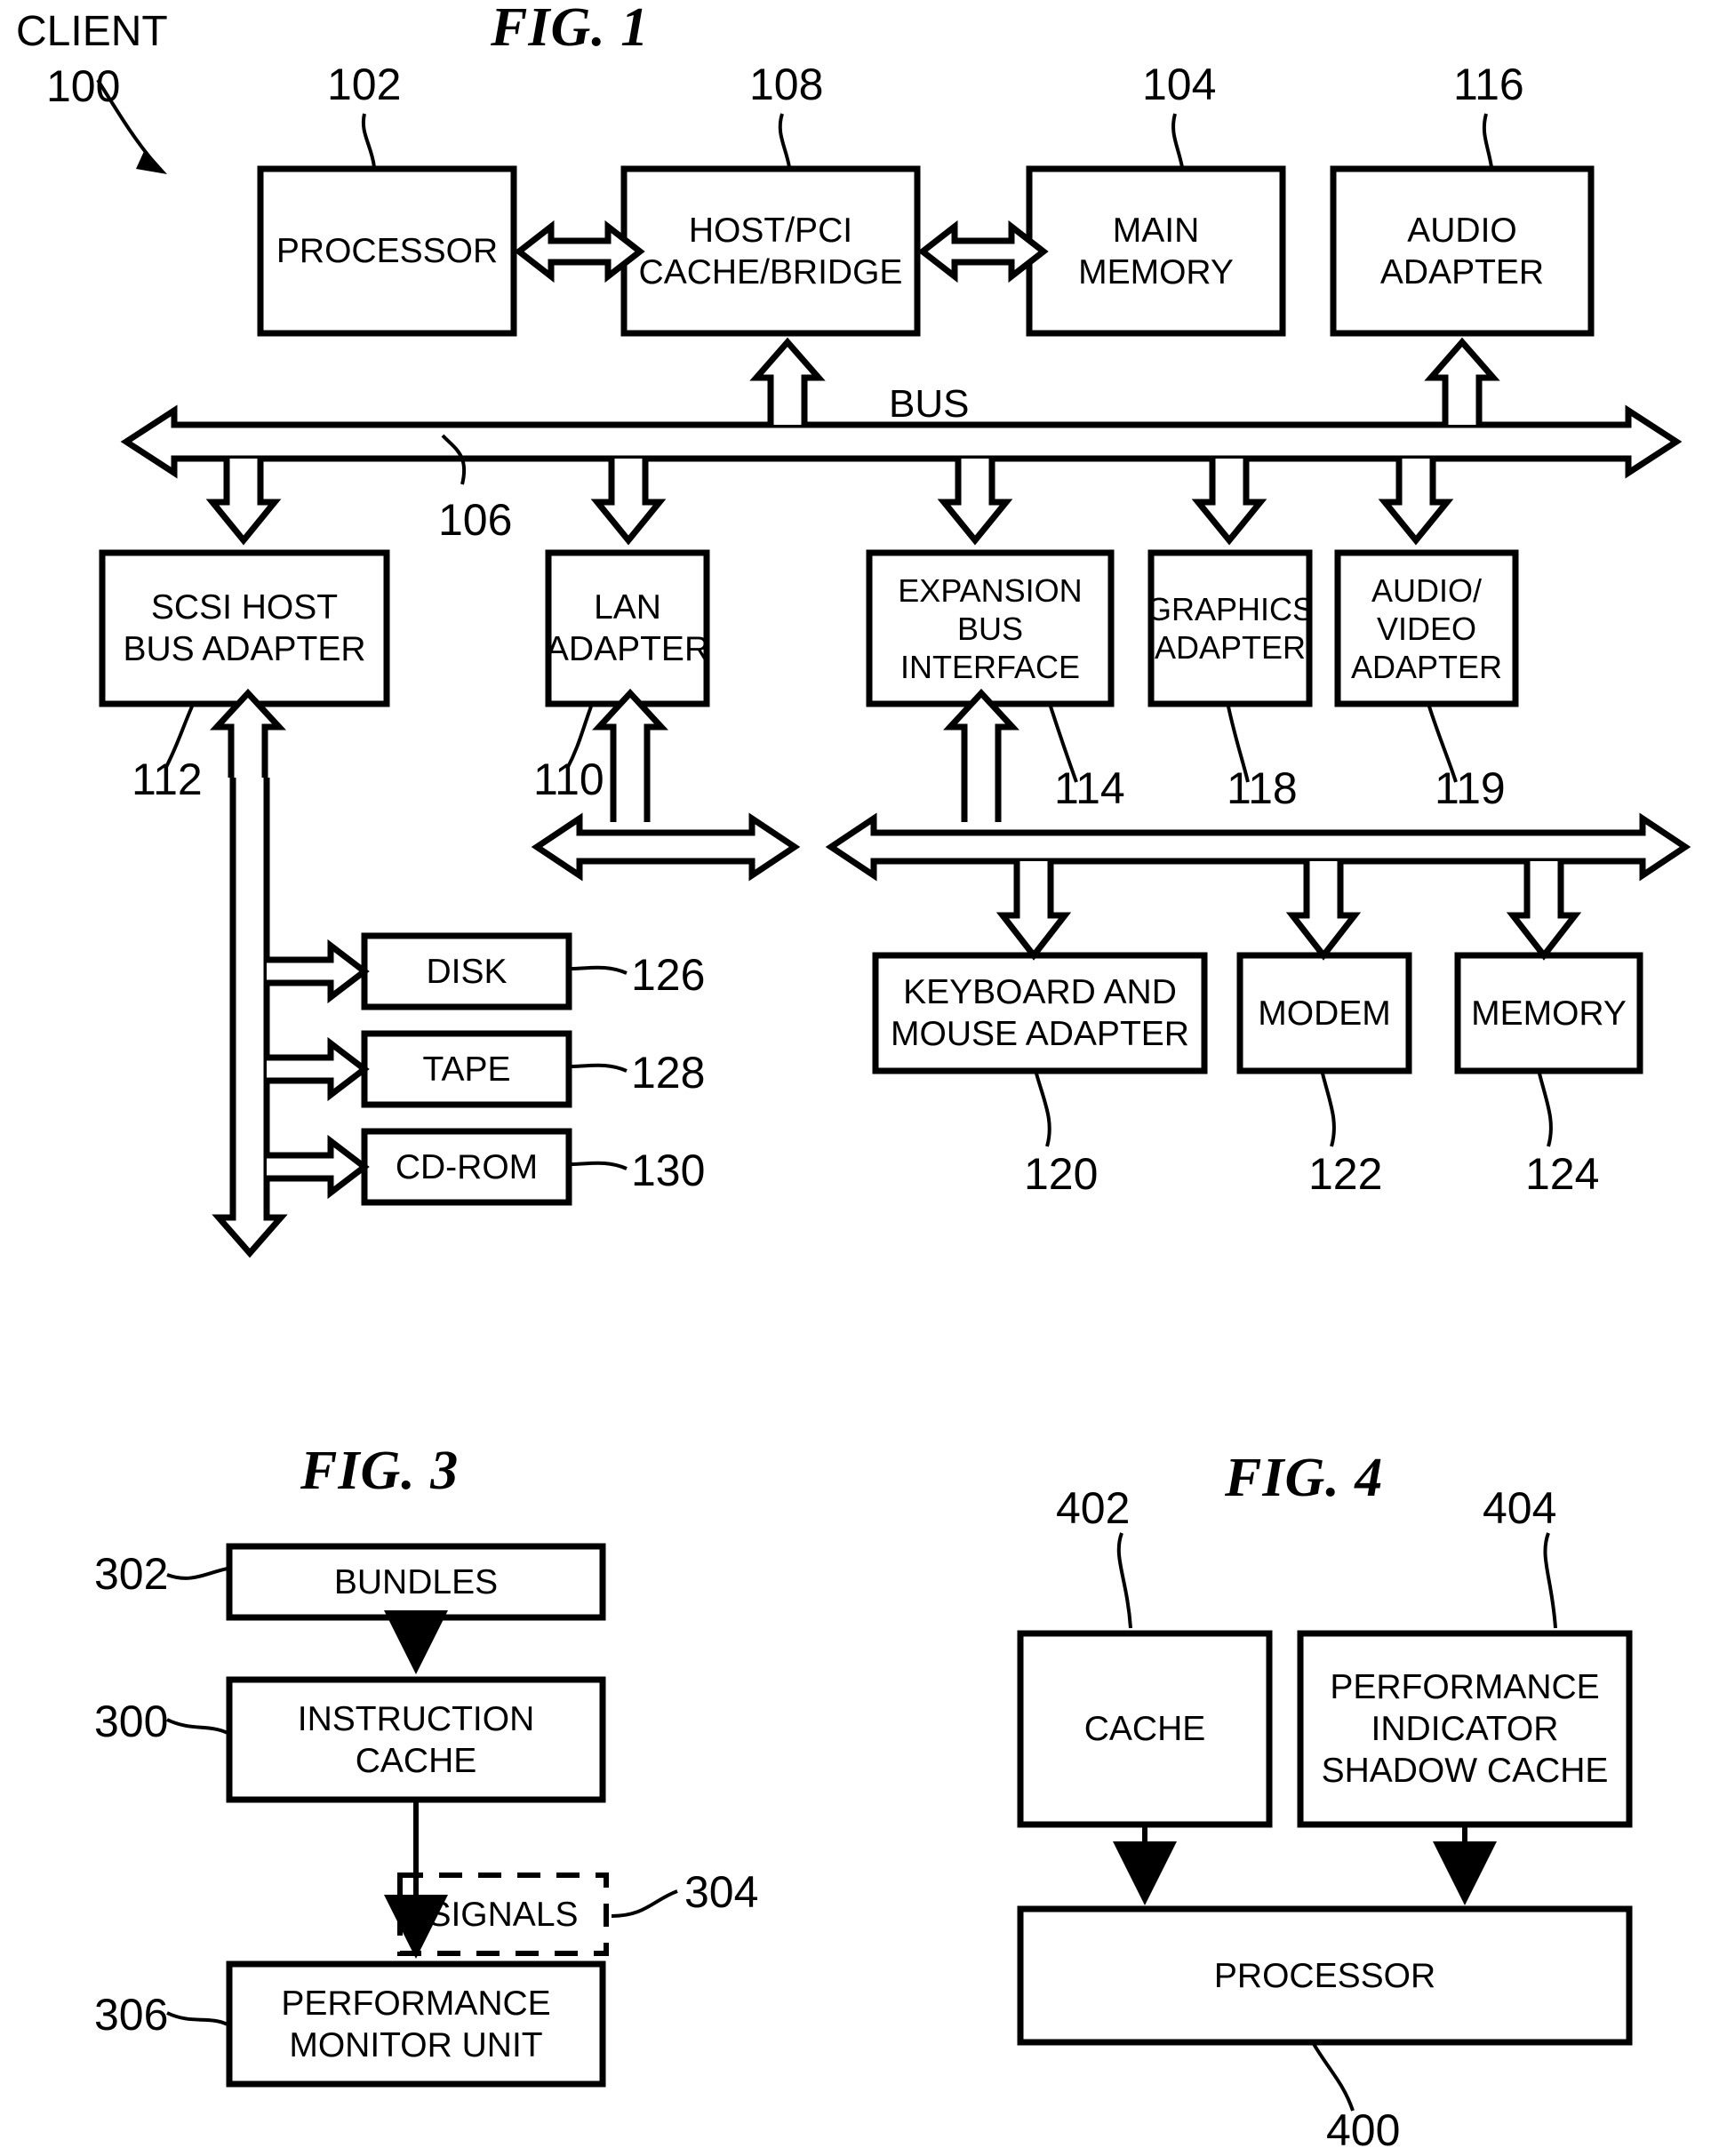 Image resolution: width=1735 pixels, height=2156 pixels. I want to click on bus-label: BUS, so click(929, 404).